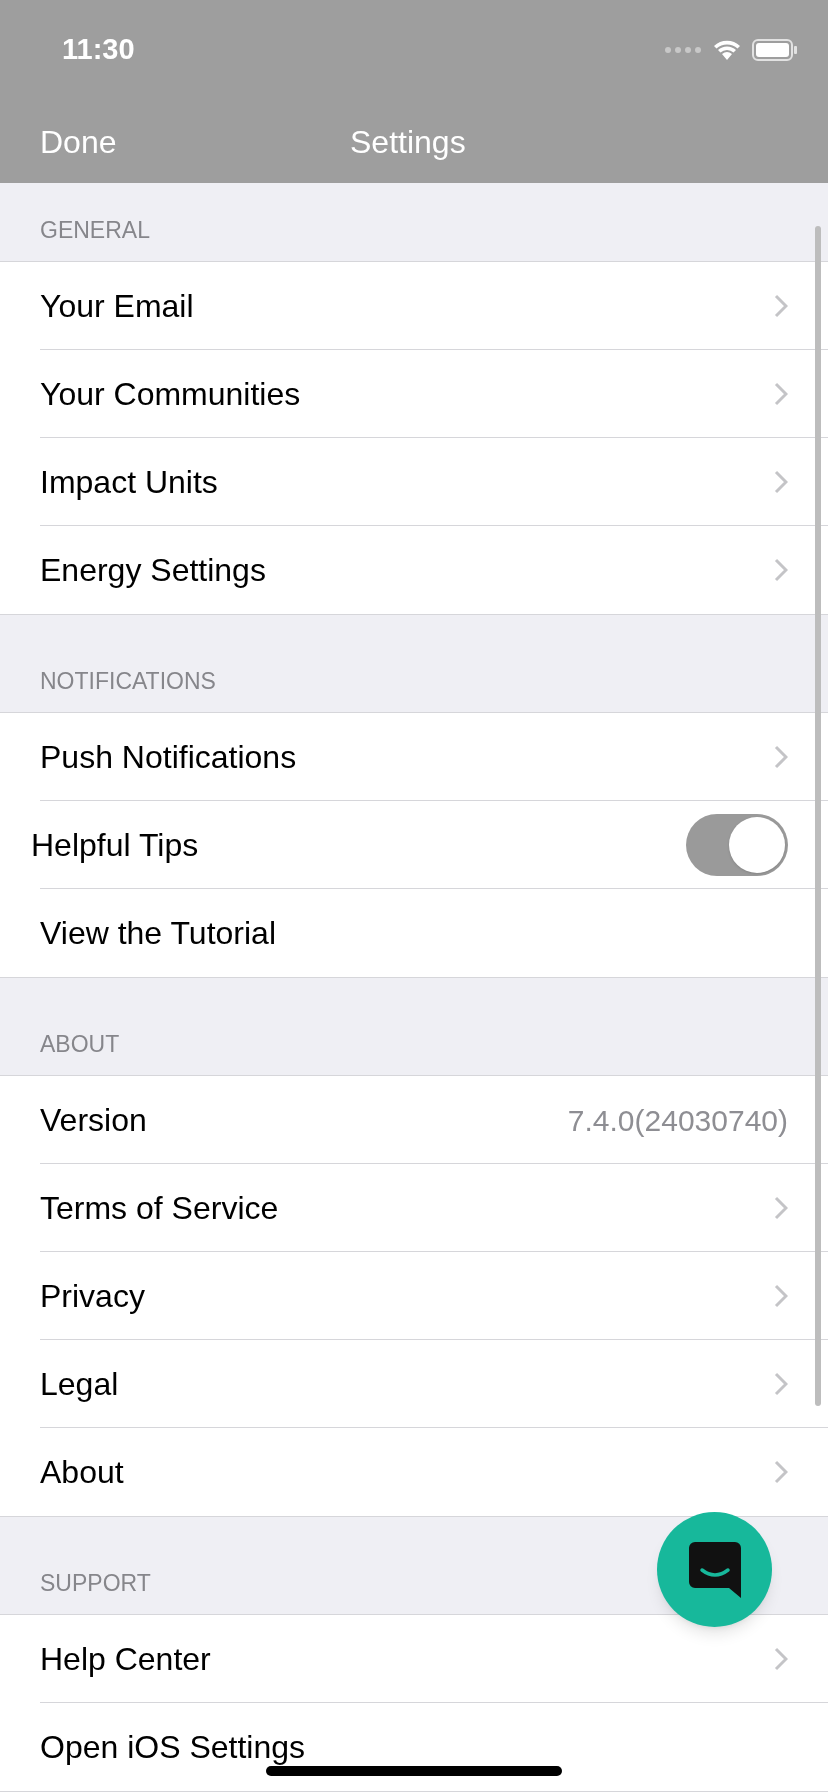 This screenshot has height=1792, width=828. What do you see at coordinates (153, 570) in the screenshot?
I see `row-label: Energy Settings` at bounding box center [153, 570].